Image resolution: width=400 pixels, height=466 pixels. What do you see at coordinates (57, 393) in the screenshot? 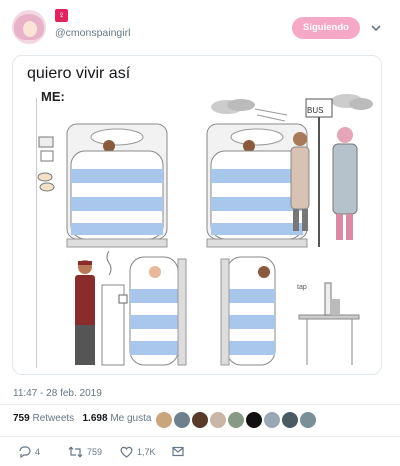
I see `tweet-timestamp: 11:47 - 28 feb. 2019` at bounding box center [57, 393].